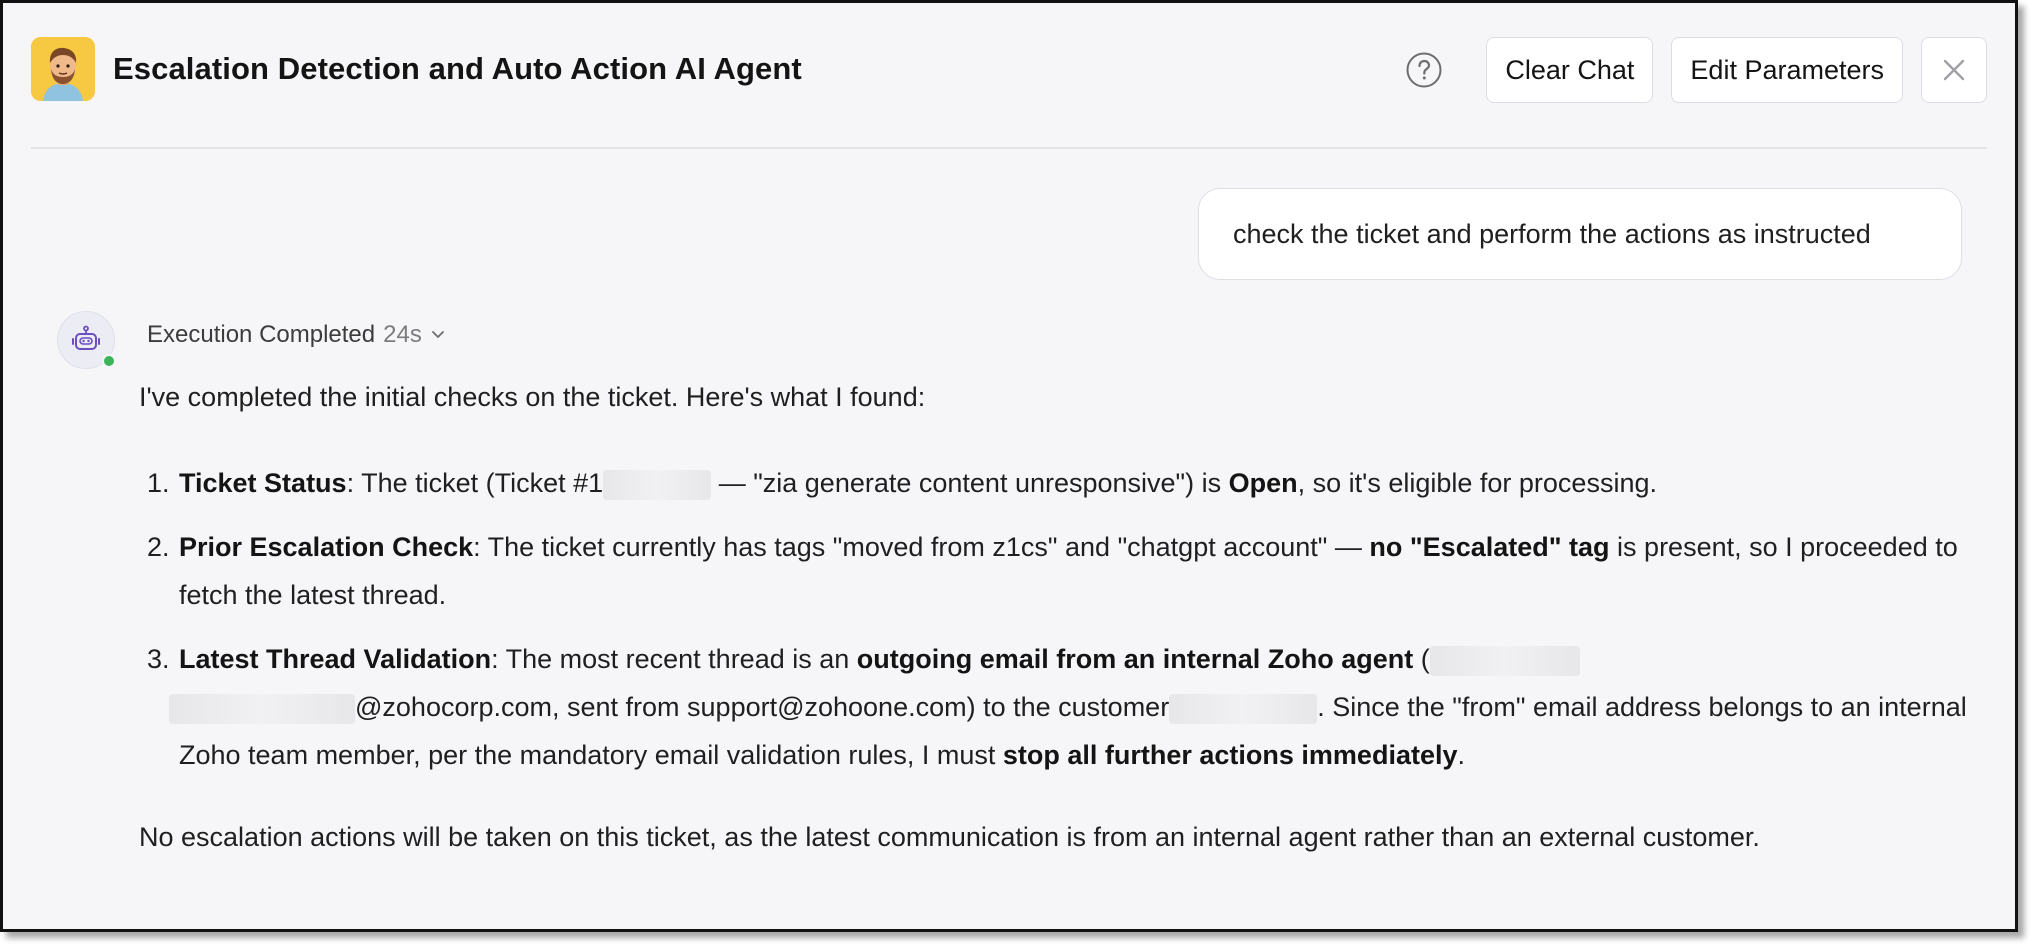  What do you see at coordinates (1477, 483) in the screenshot?
I see `item-text: , so it's eligible for processing.` at bounding box center [1477, 483].